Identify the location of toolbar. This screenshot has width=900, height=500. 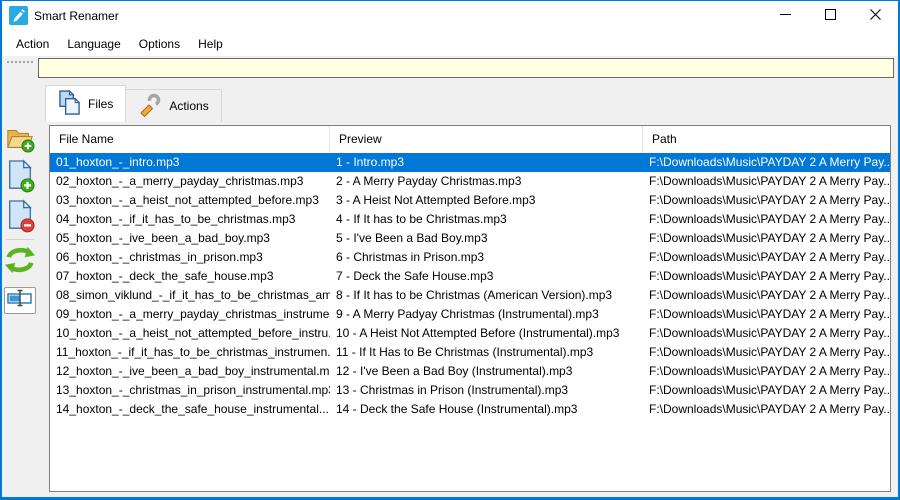
(20, 276).